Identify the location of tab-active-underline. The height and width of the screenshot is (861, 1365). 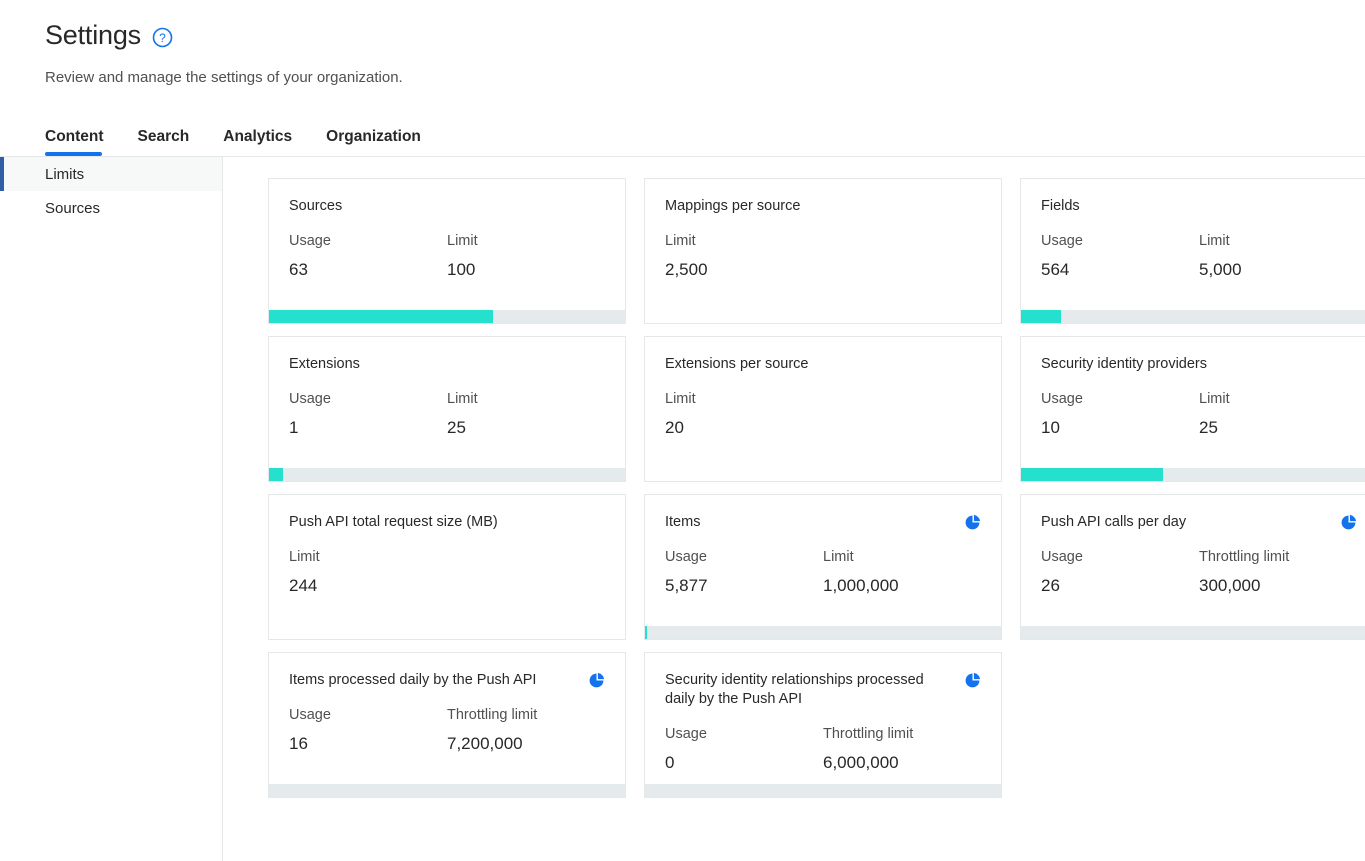
(73, 154).